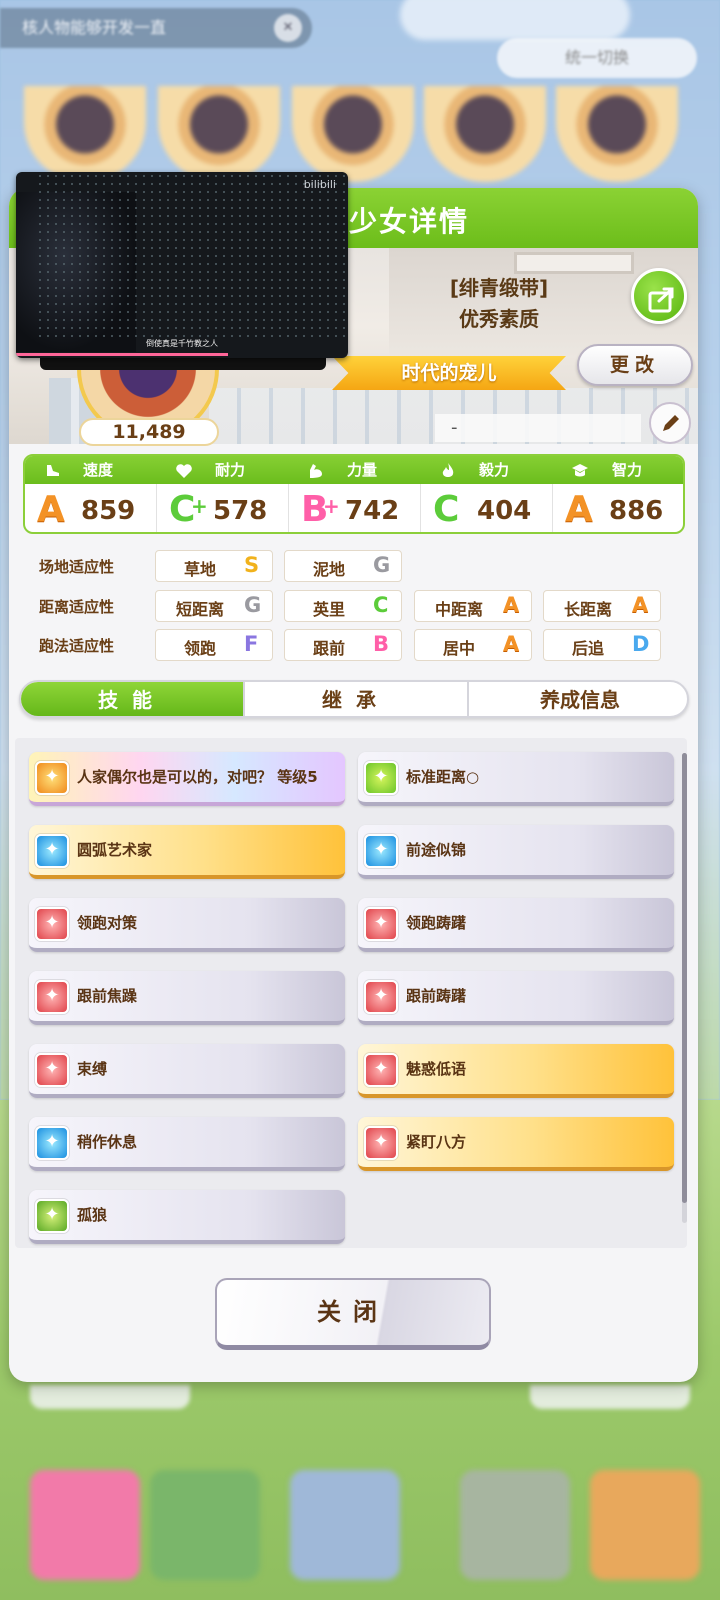  I want to click on epithet-ribbon: 时代的宠儿, so click(449, 373).